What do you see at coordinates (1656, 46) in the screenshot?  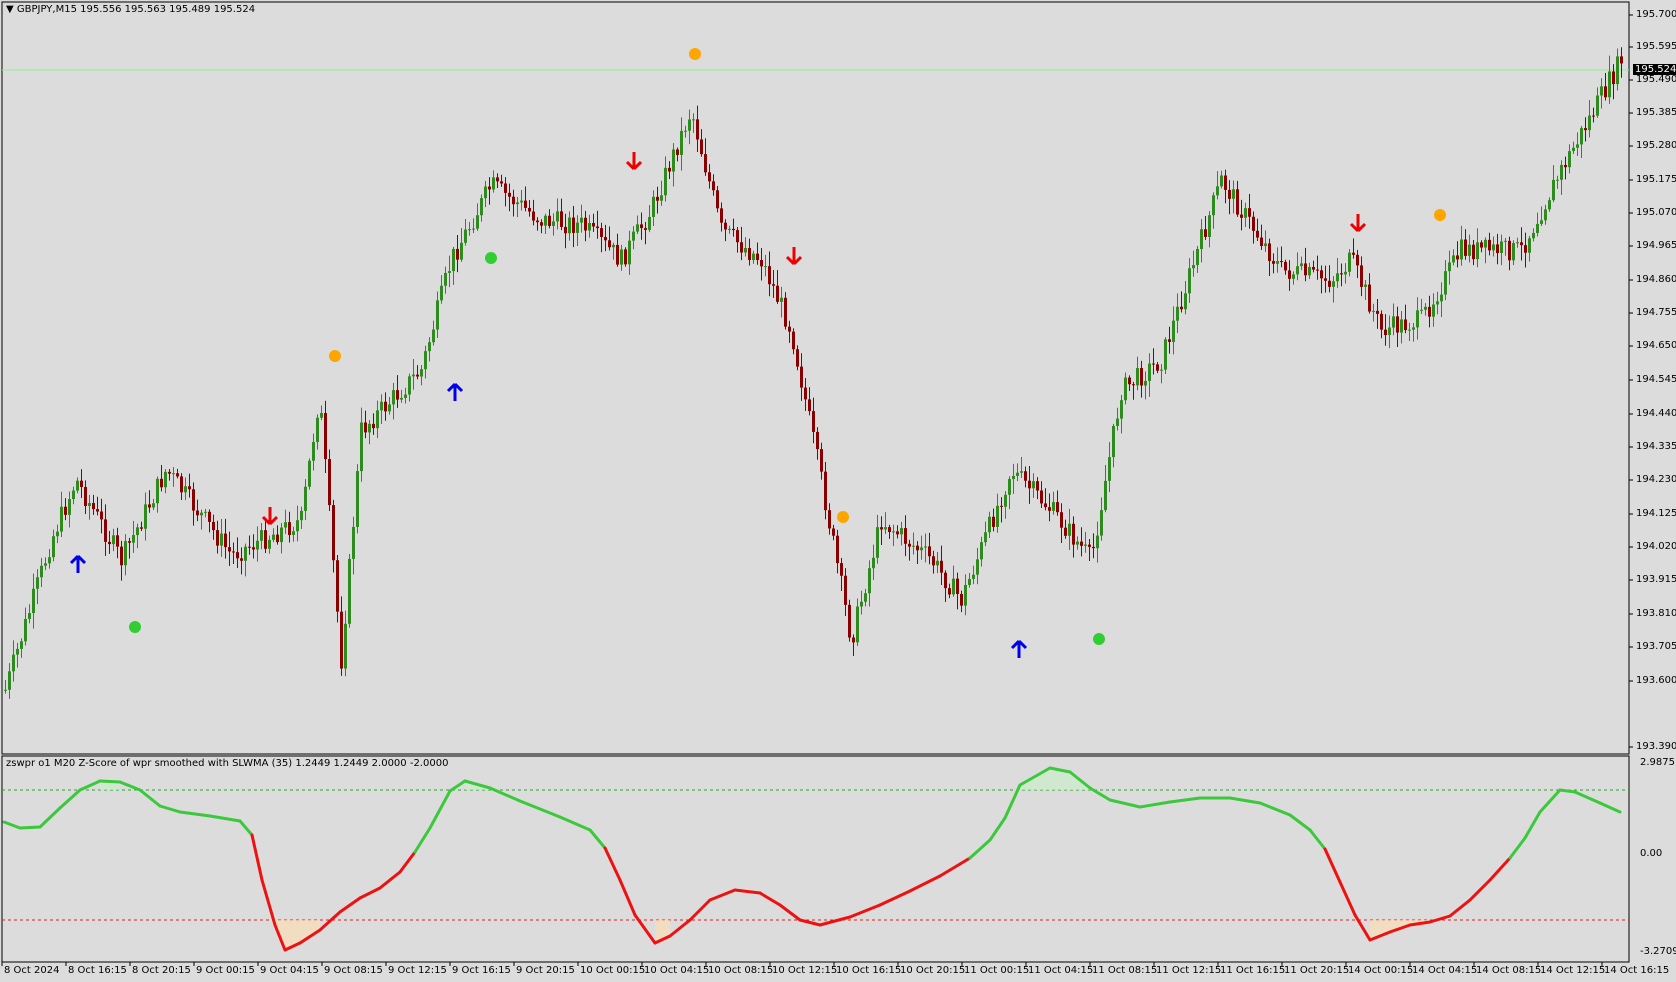 I see `price-label: 195.595` at bounding box center [1656, 46].